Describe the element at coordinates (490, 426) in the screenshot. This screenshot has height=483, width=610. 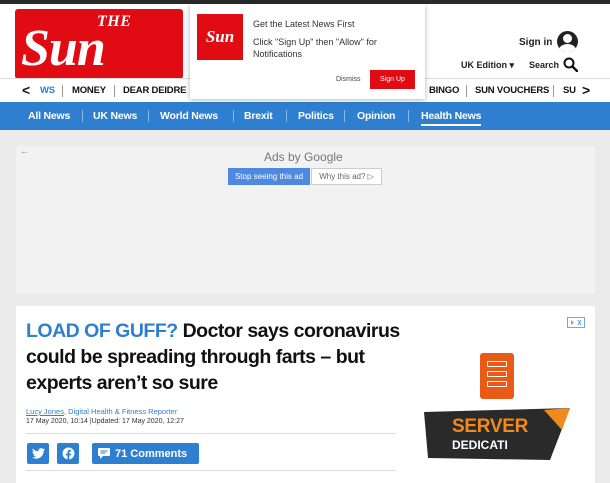
I see `ad-headline: SERVER` at that location.